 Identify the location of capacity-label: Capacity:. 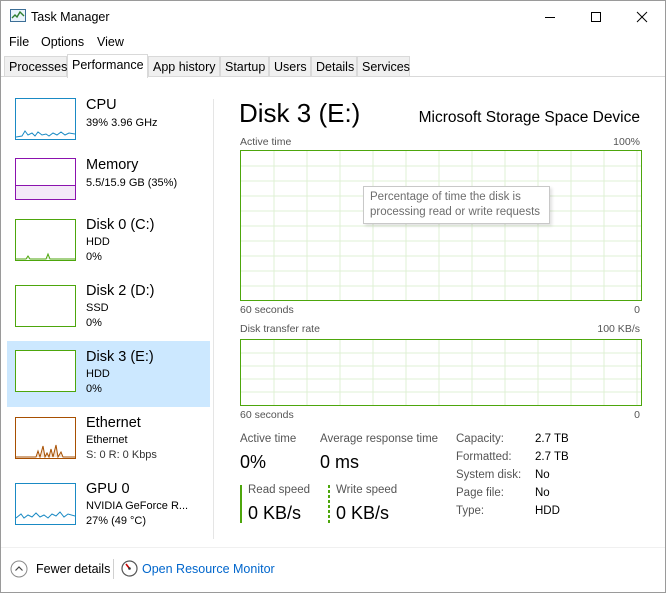
(480, 439).